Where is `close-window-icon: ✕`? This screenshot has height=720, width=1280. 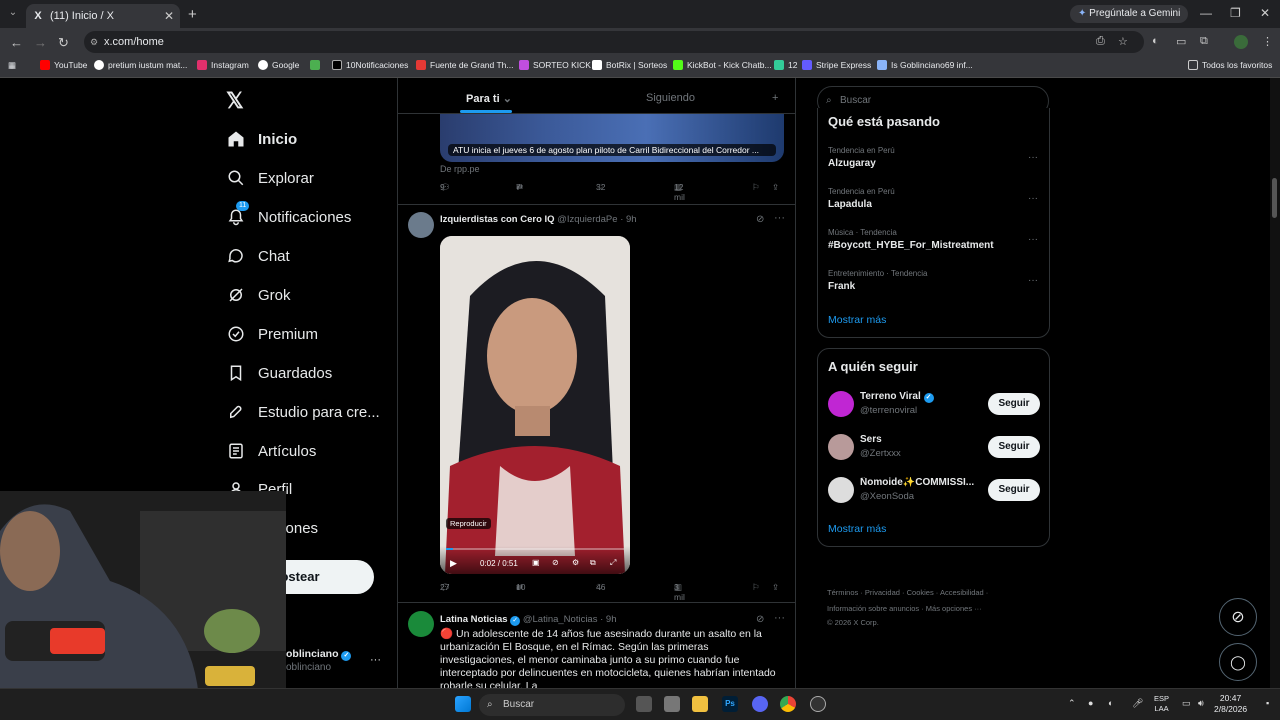 close-window-icon: ✕ is located at coordinates (1265, 13).